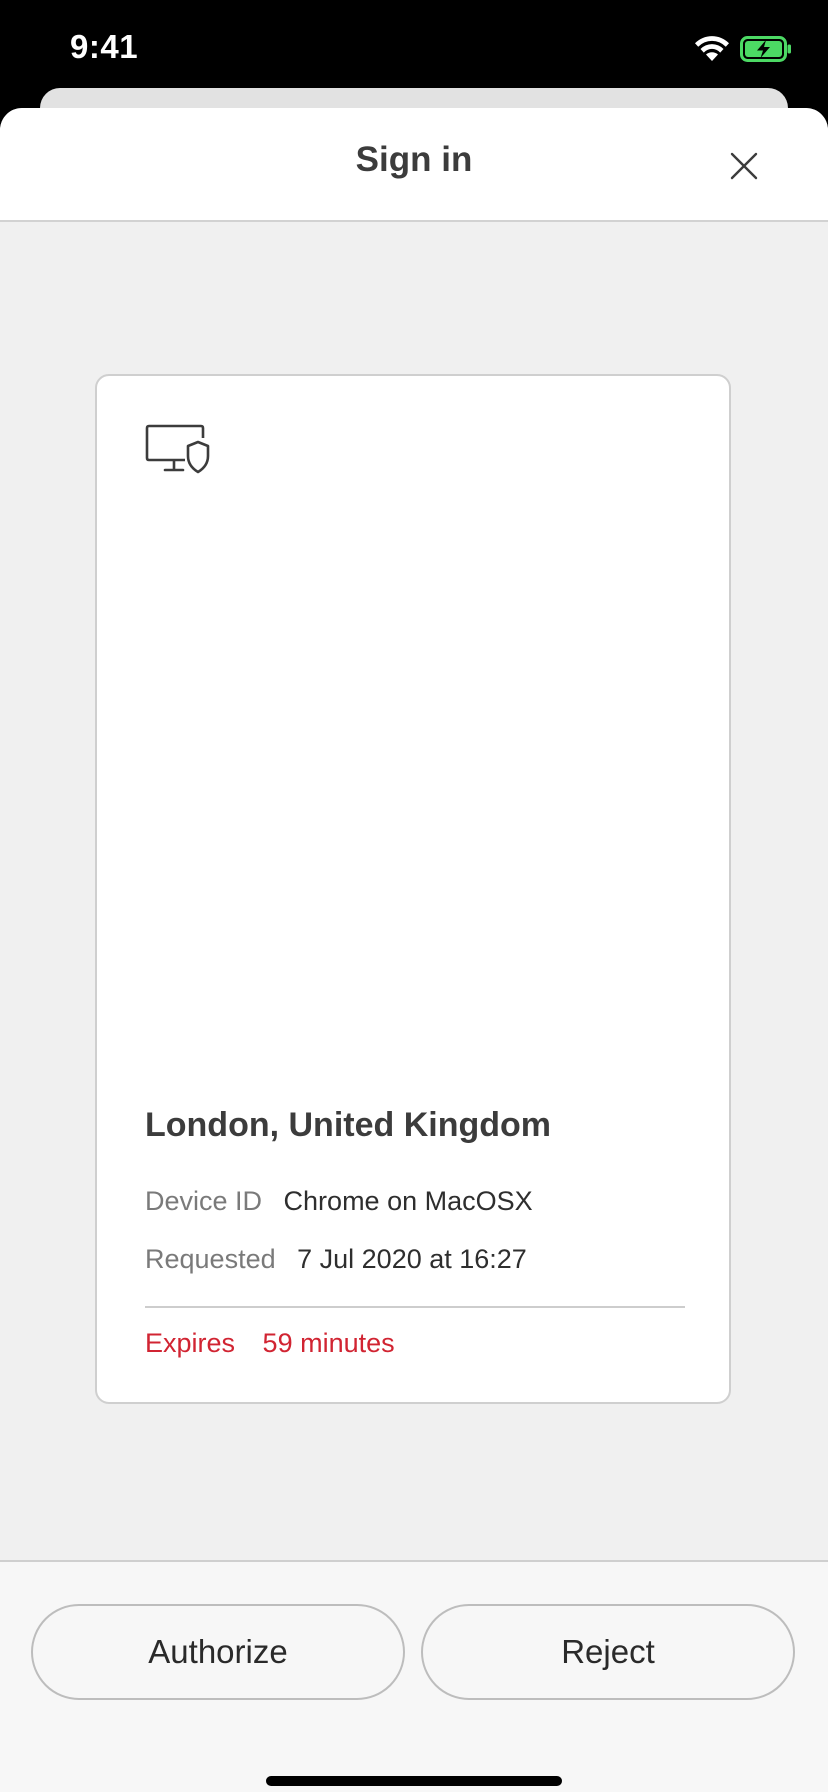 This screenshot has height=1792, width=828. I want to click on device-id-row: Device ID Chrome on MacOSX, so click(339, 1201).